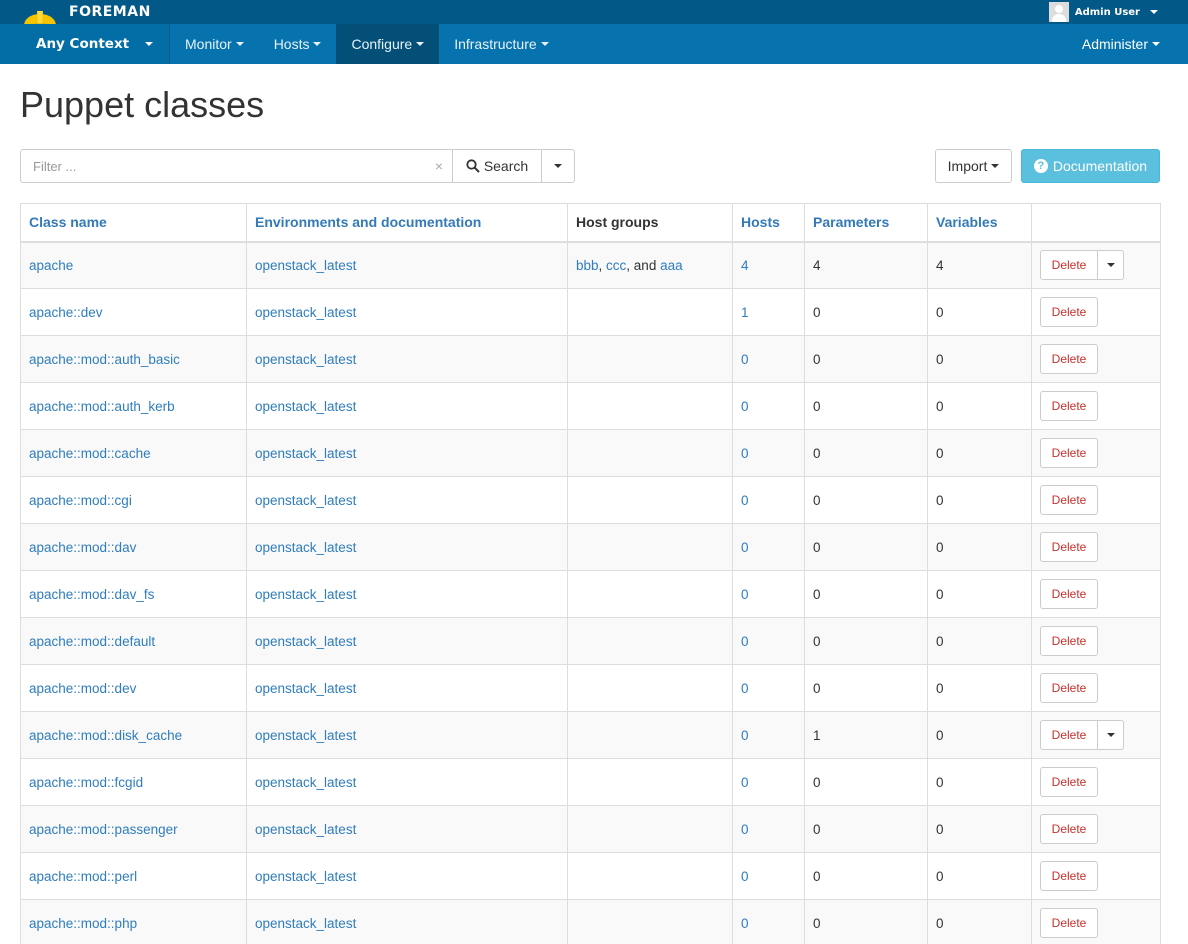 The image size is (1188, 944). What do you see at coordinates (407, 223) in the screenshot?
I see `header-environments: Environments and documentation` at bounding box center [407, 223].